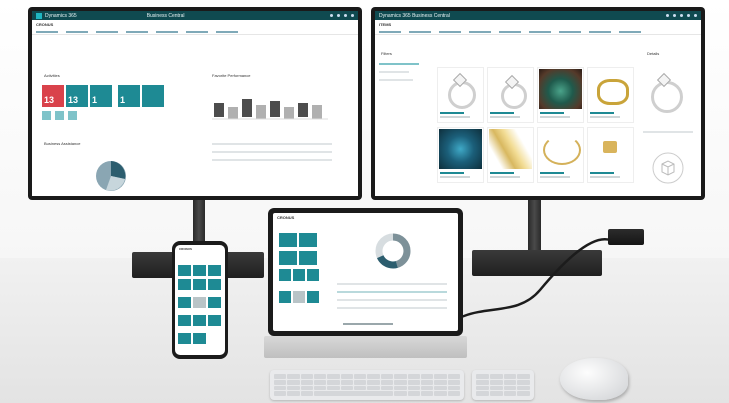 The height and width of the screenshot is (403, 729). What do you see at coordinates (653, 53) in the screenshot?
I see `details-pane-title: Details` at bounding box center [653, 53].